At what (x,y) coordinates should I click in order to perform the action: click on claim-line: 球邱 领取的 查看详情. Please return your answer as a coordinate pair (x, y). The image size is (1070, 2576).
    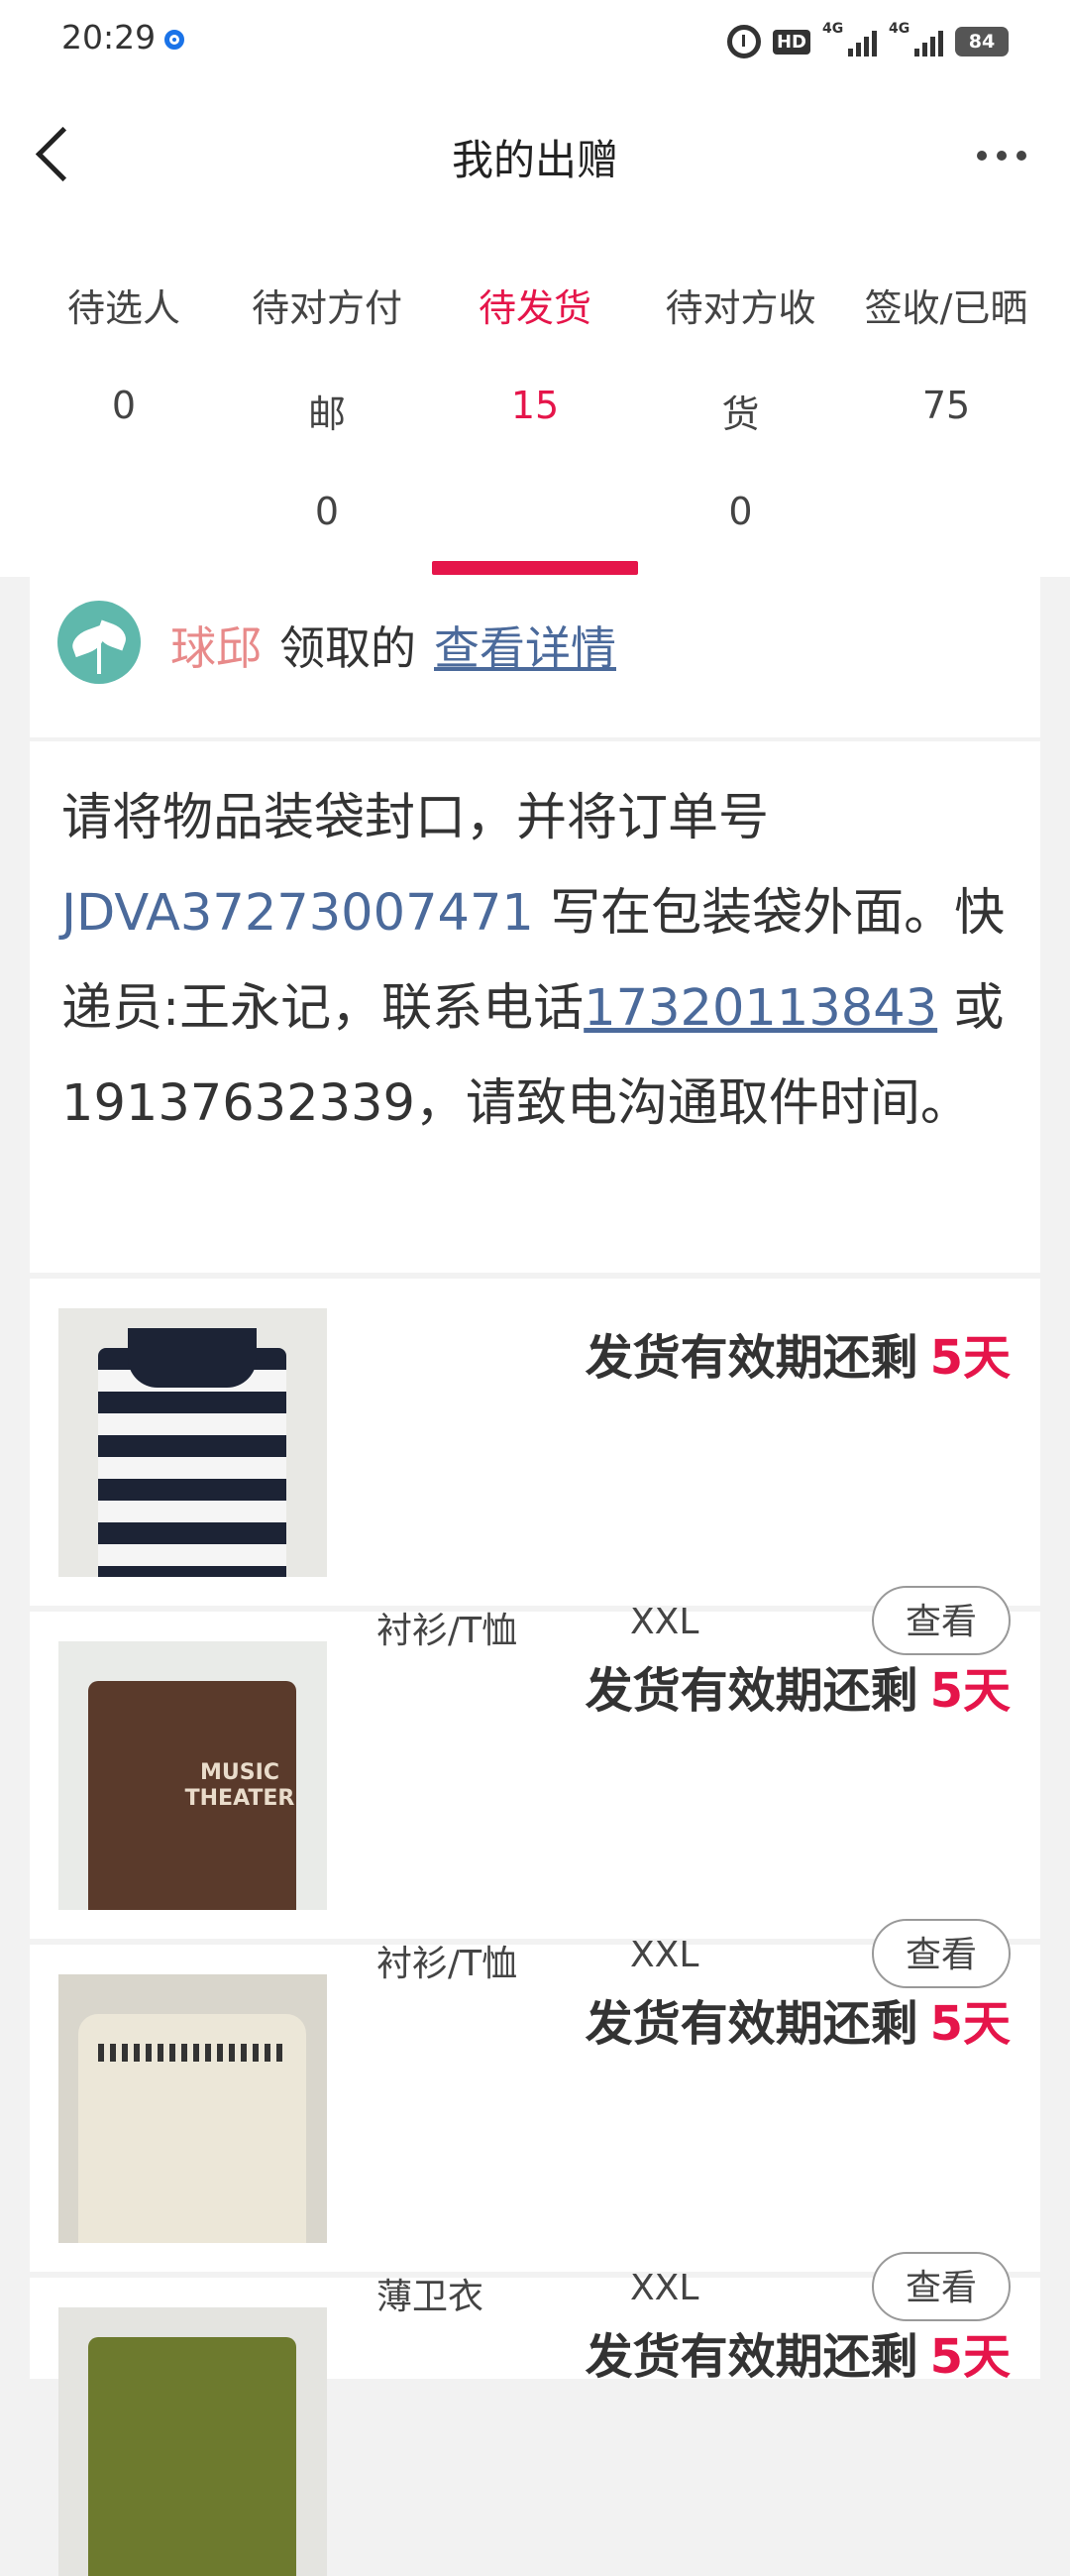
    Looking at the image, I should click on (393, 645).